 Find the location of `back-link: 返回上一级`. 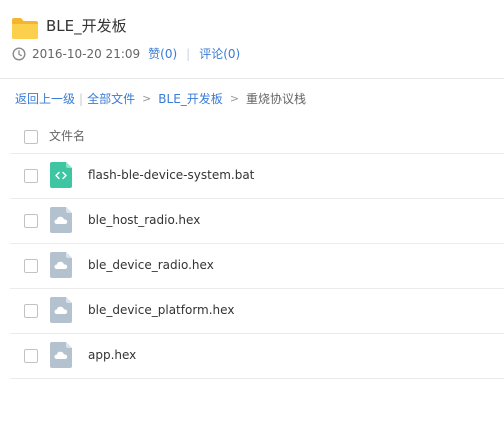

back-link: 返回上一级 is located at coordinates (45, 99).